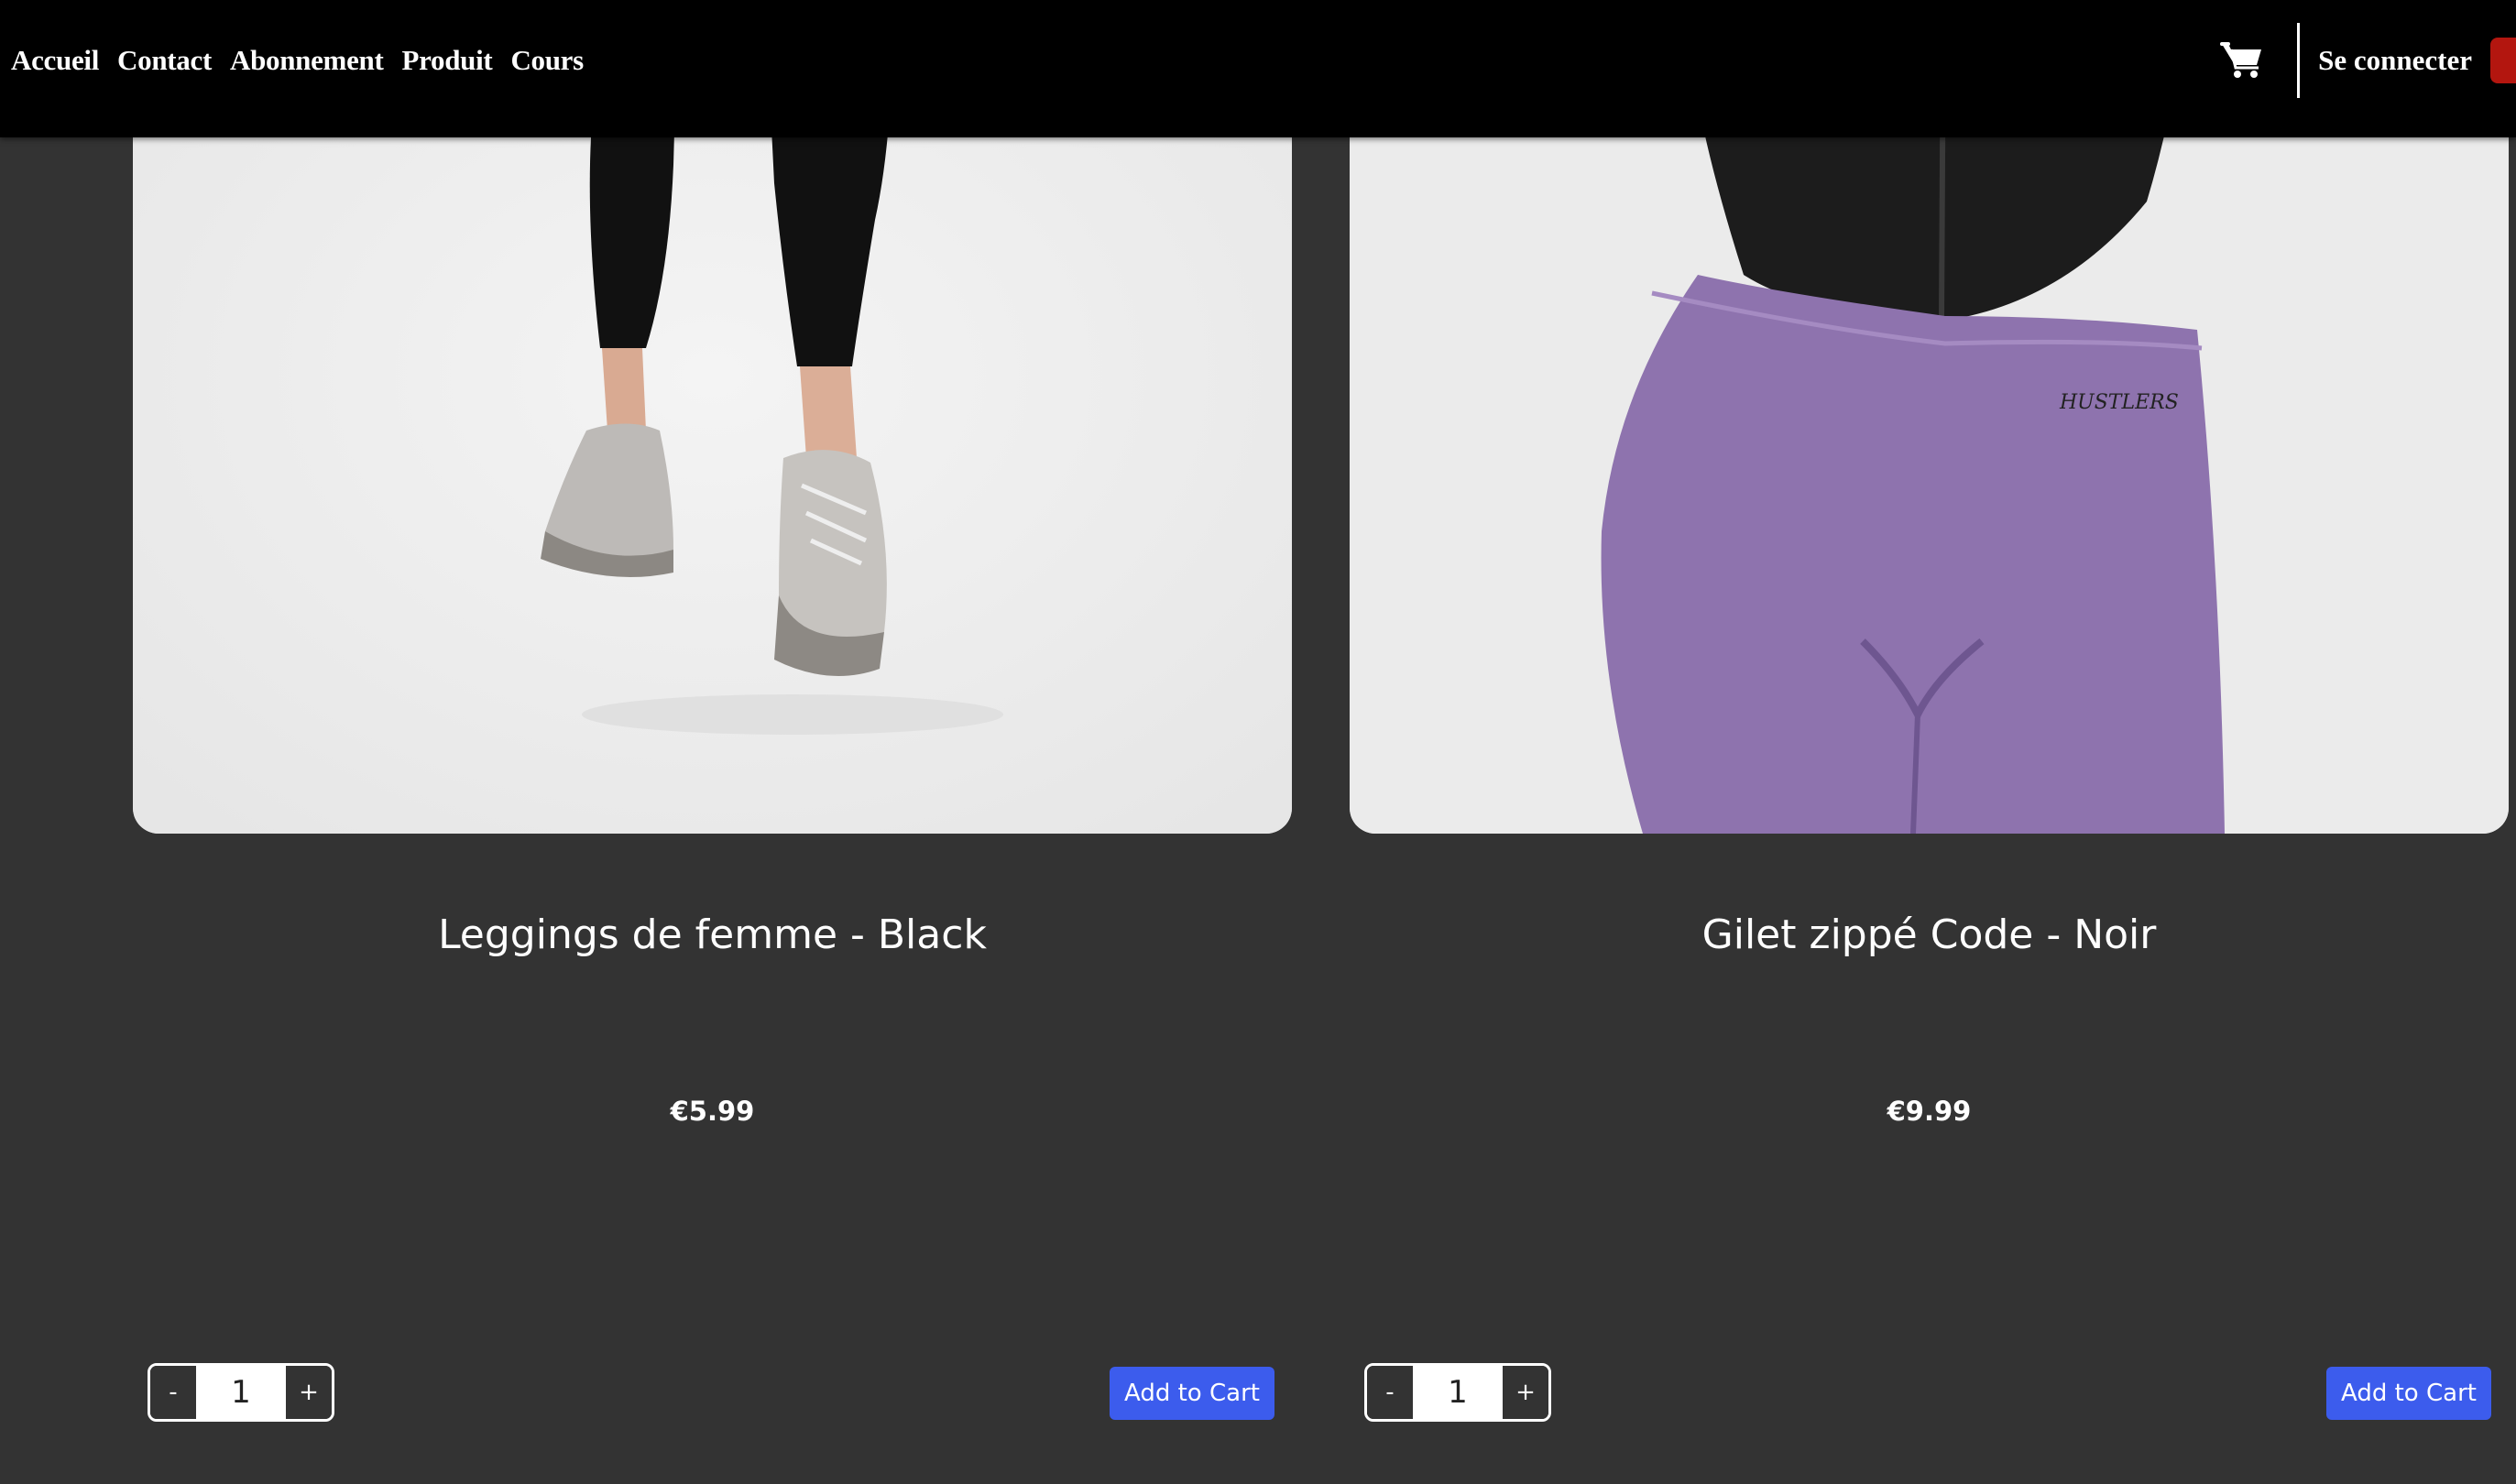 Image resolution: width=2516 pixels, height=1484 pixels. I want to click on nav-right: Se connecter, so click(2368, 61).